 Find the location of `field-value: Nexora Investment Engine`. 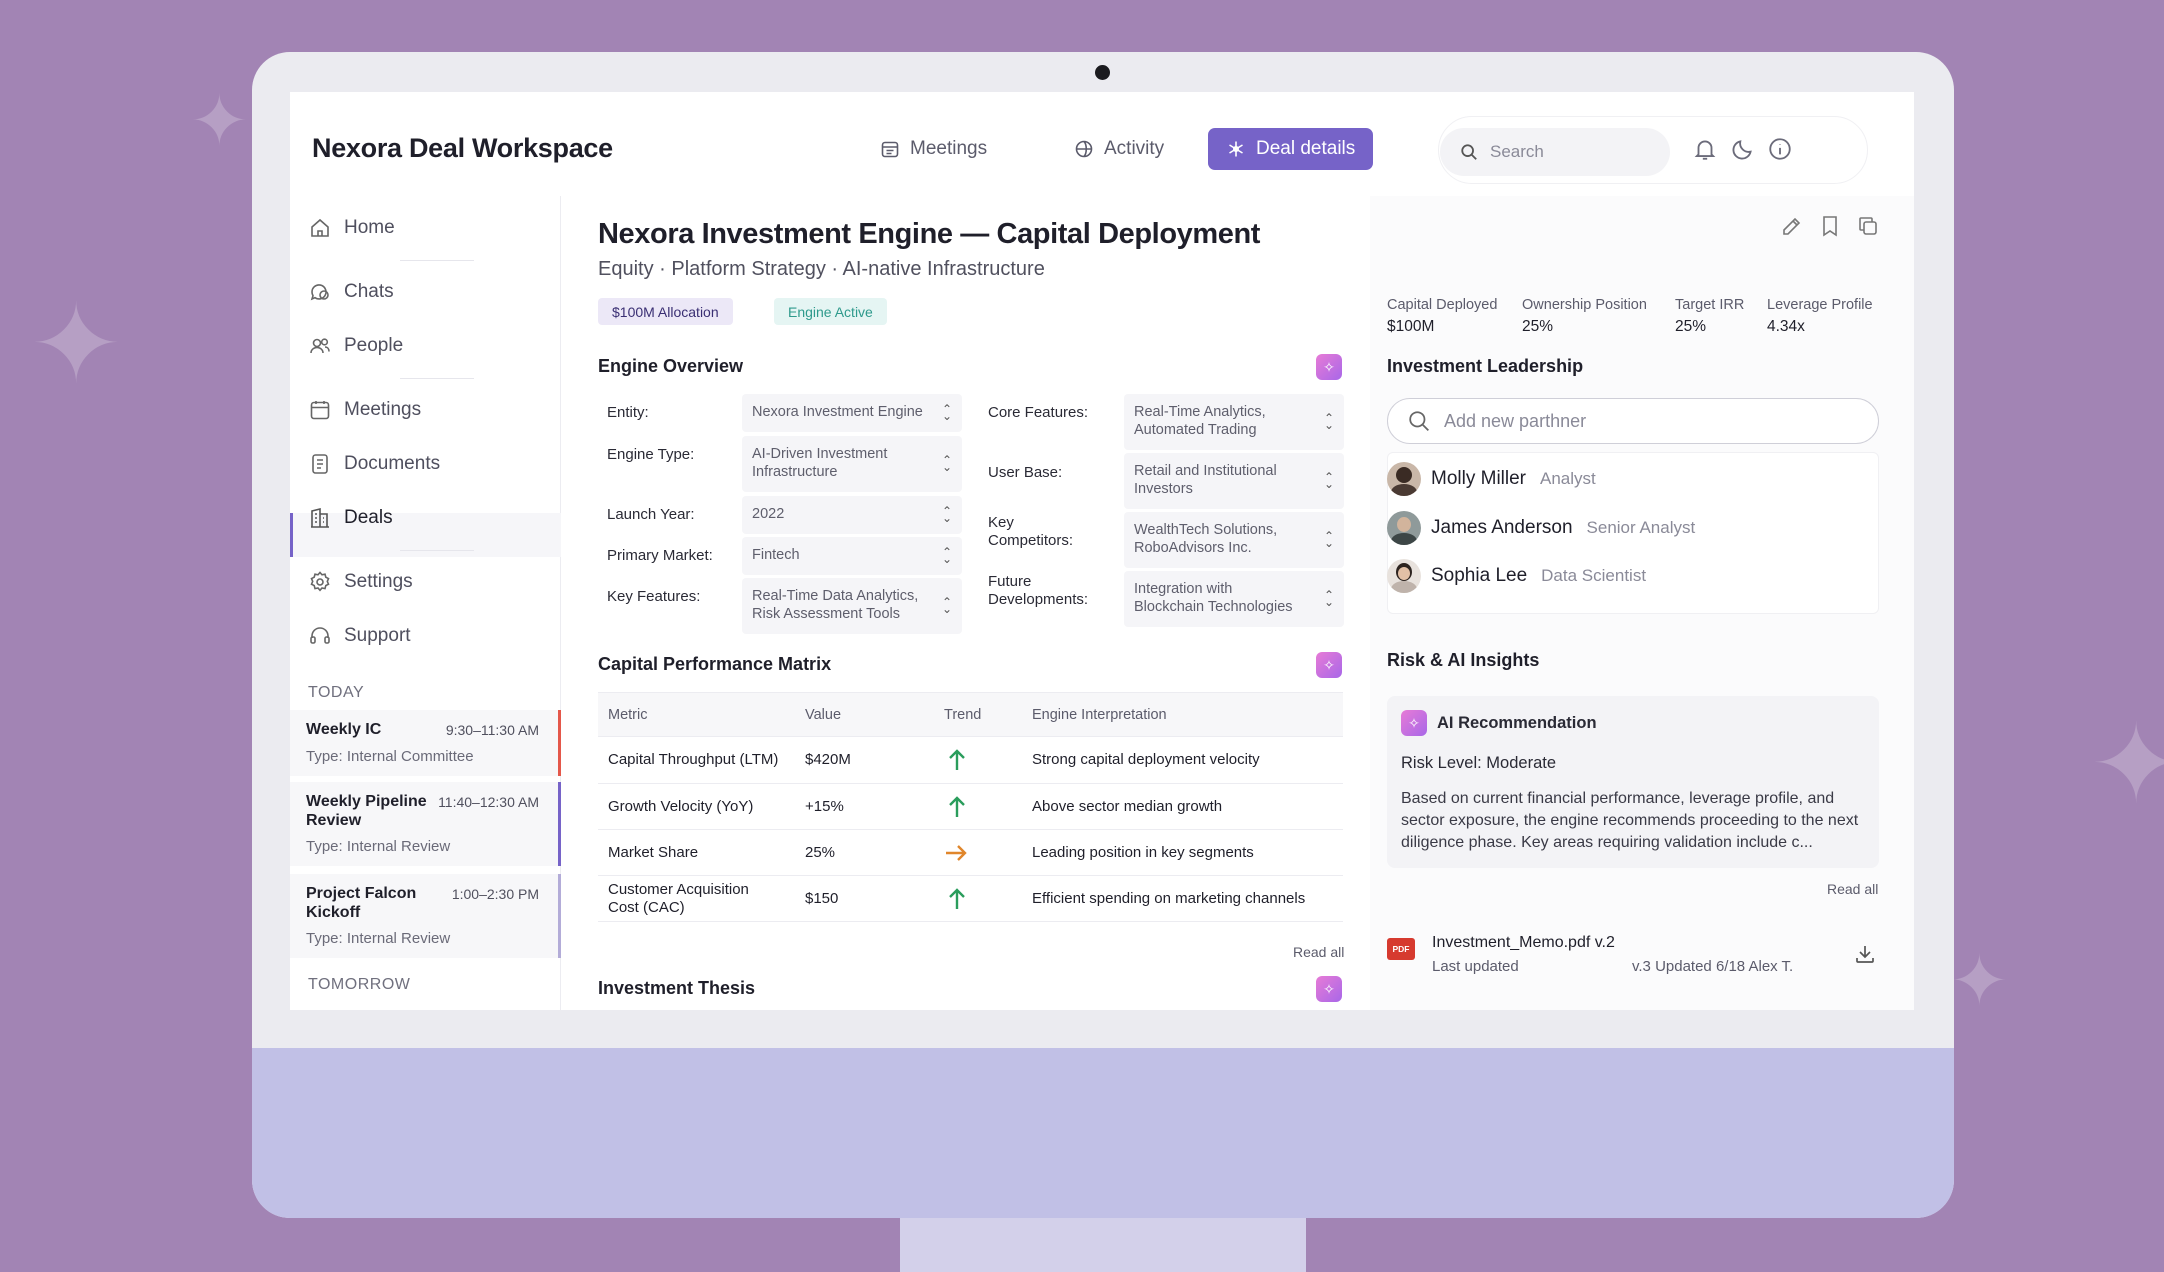

field-value: Nexora Investment Engine is located at coordinates (837, 412).